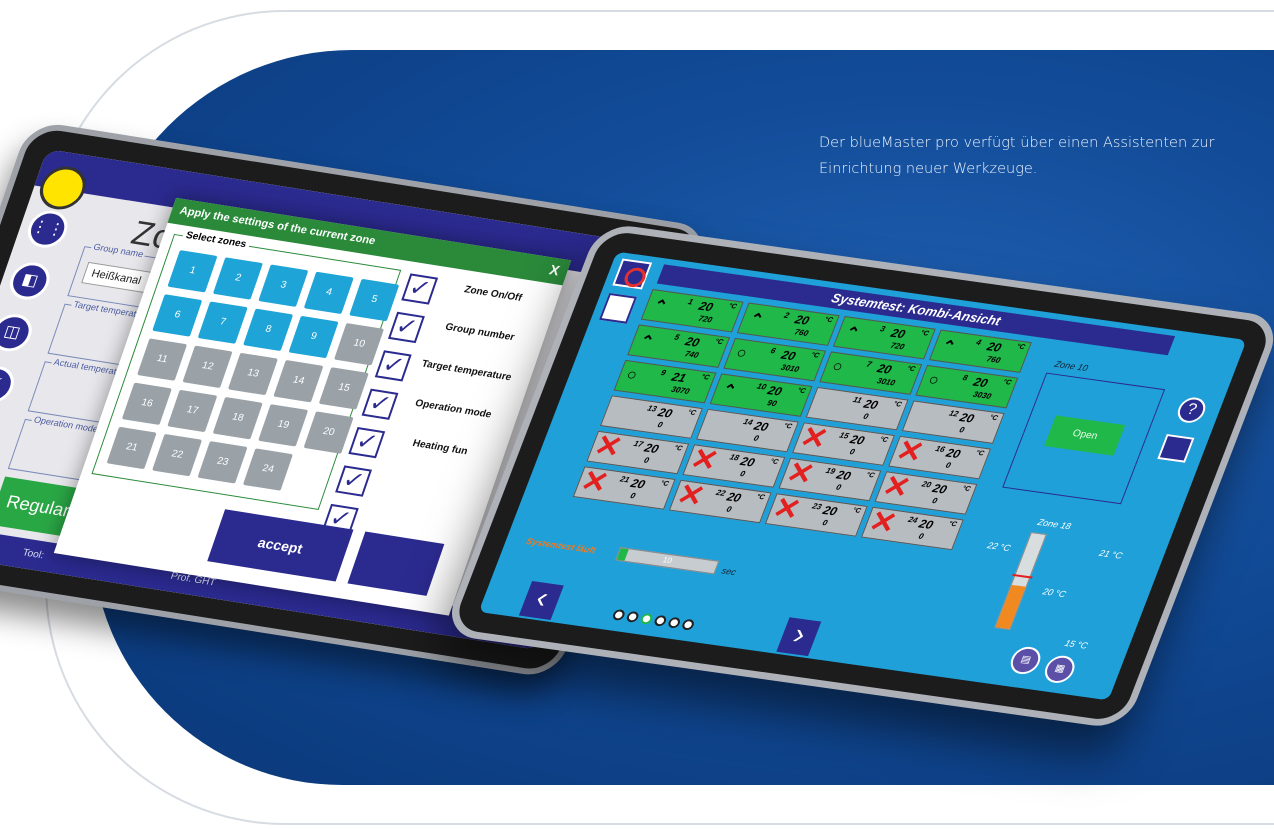  What do you see at coordinates (207, 367) in the screenshot?
I see `zone-select-button: 12` at bounding box center [207, 367].